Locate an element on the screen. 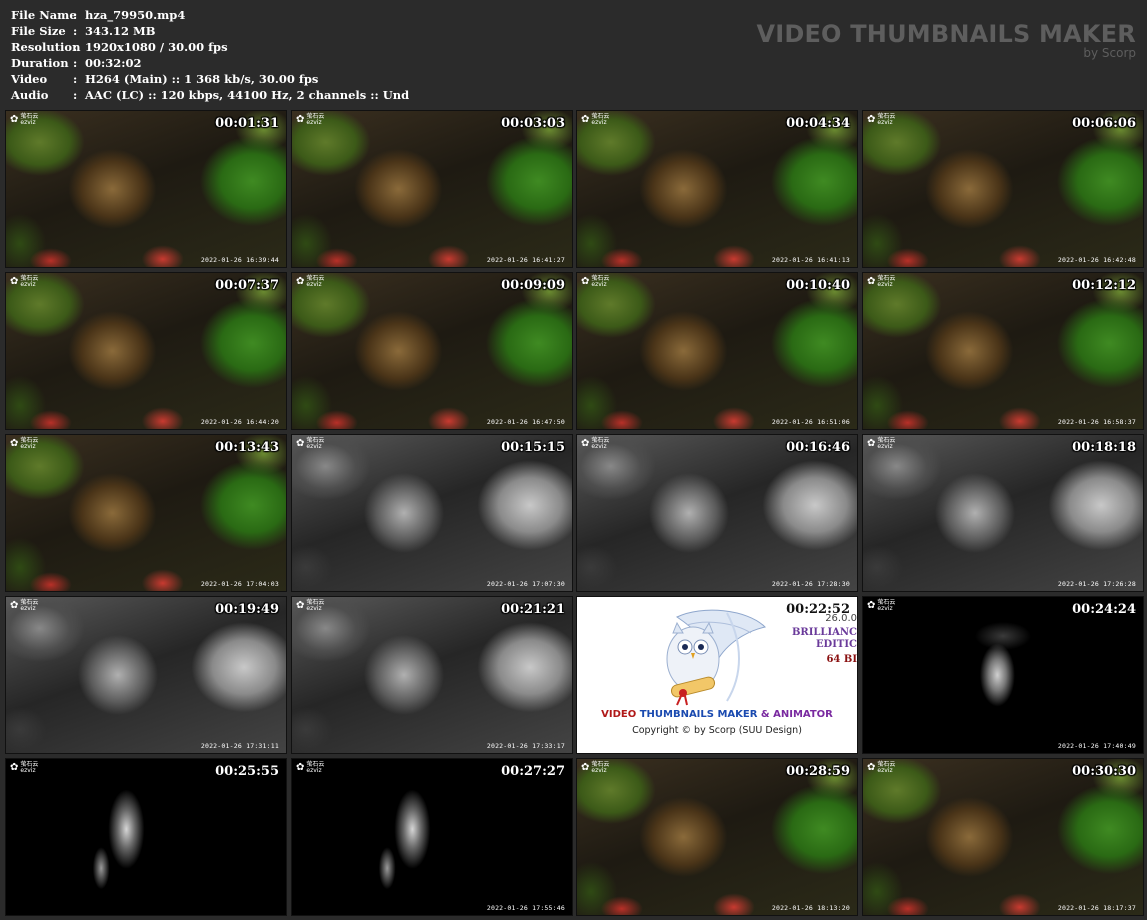 This screenshot has width=1147, height=920. file-info-key: File Size is located at coordinates (38, 31).